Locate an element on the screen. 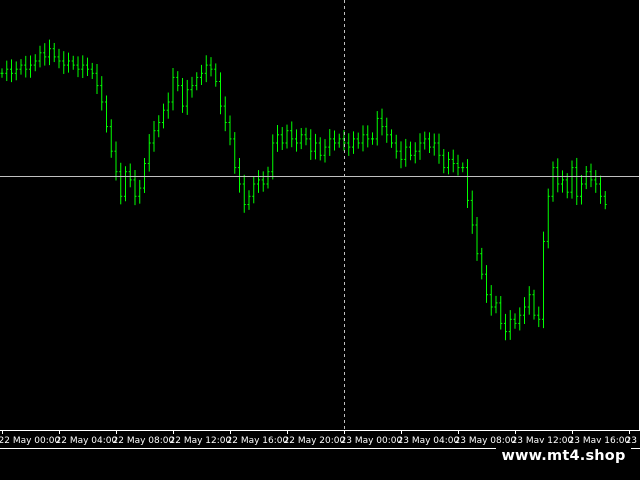 This screenshot has height=480, width=640. time-tick-label: 22 May 00:00 is located at coordinates (30, 441).